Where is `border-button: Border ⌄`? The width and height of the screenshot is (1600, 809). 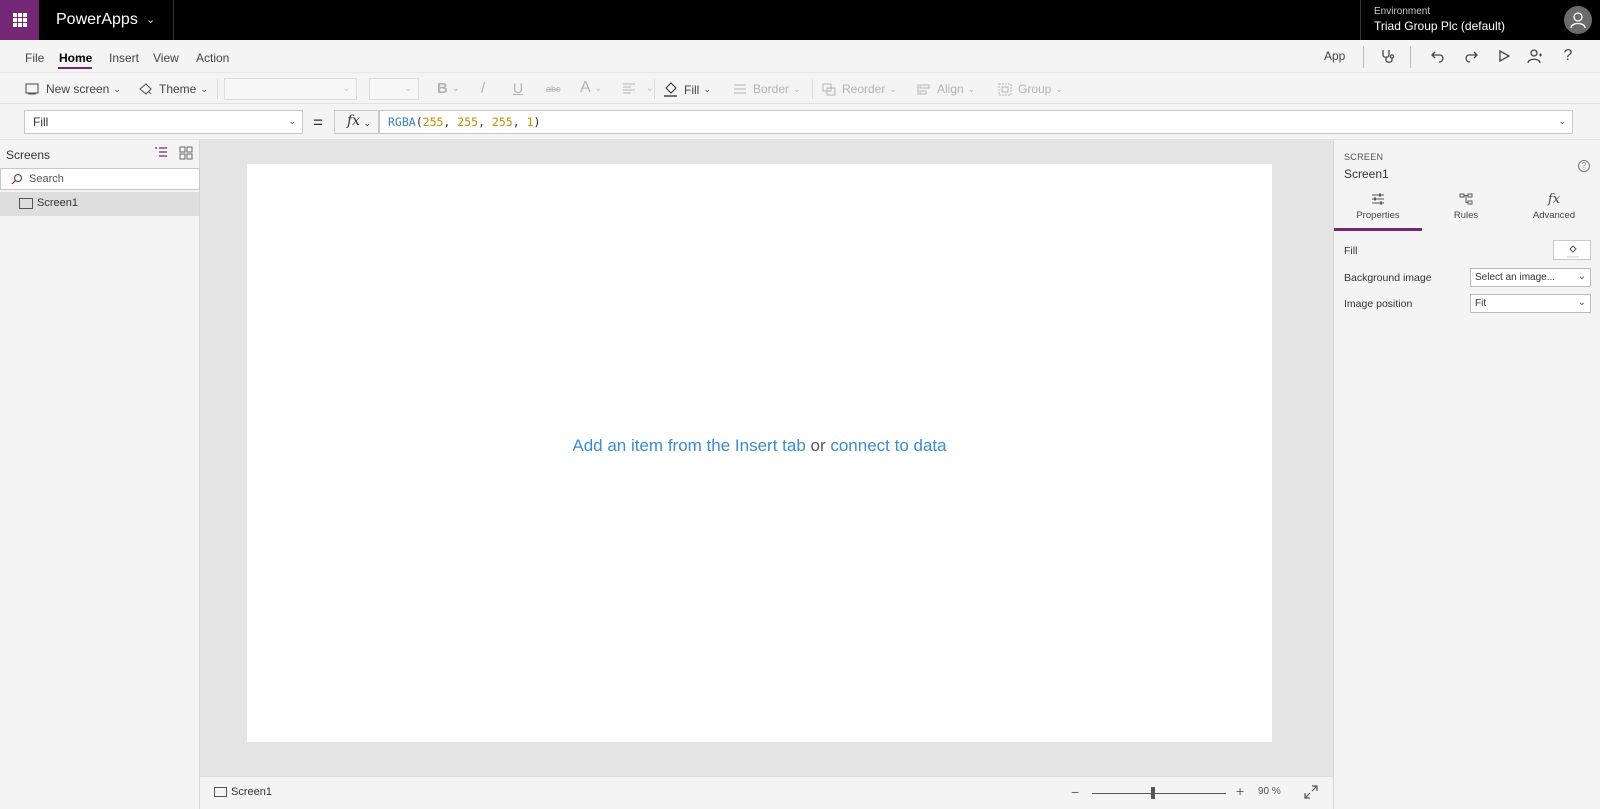 border-button: Border ⌄ is located at coordinates (767, 89).